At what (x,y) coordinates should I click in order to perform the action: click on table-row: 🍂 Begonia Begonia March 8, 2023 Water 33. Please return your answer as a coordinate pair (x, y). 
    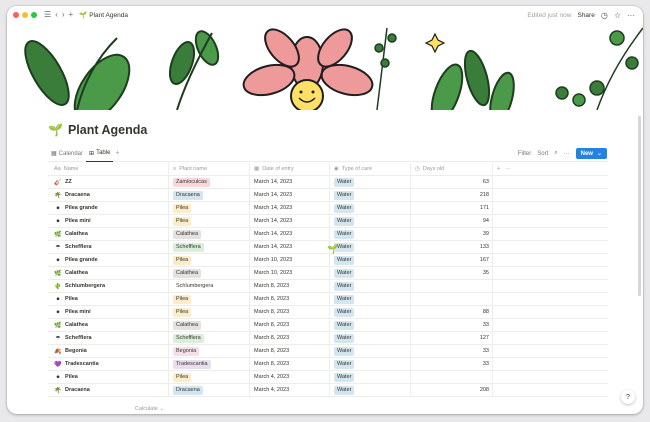
    Looking at the image, I should click on (328, 351).